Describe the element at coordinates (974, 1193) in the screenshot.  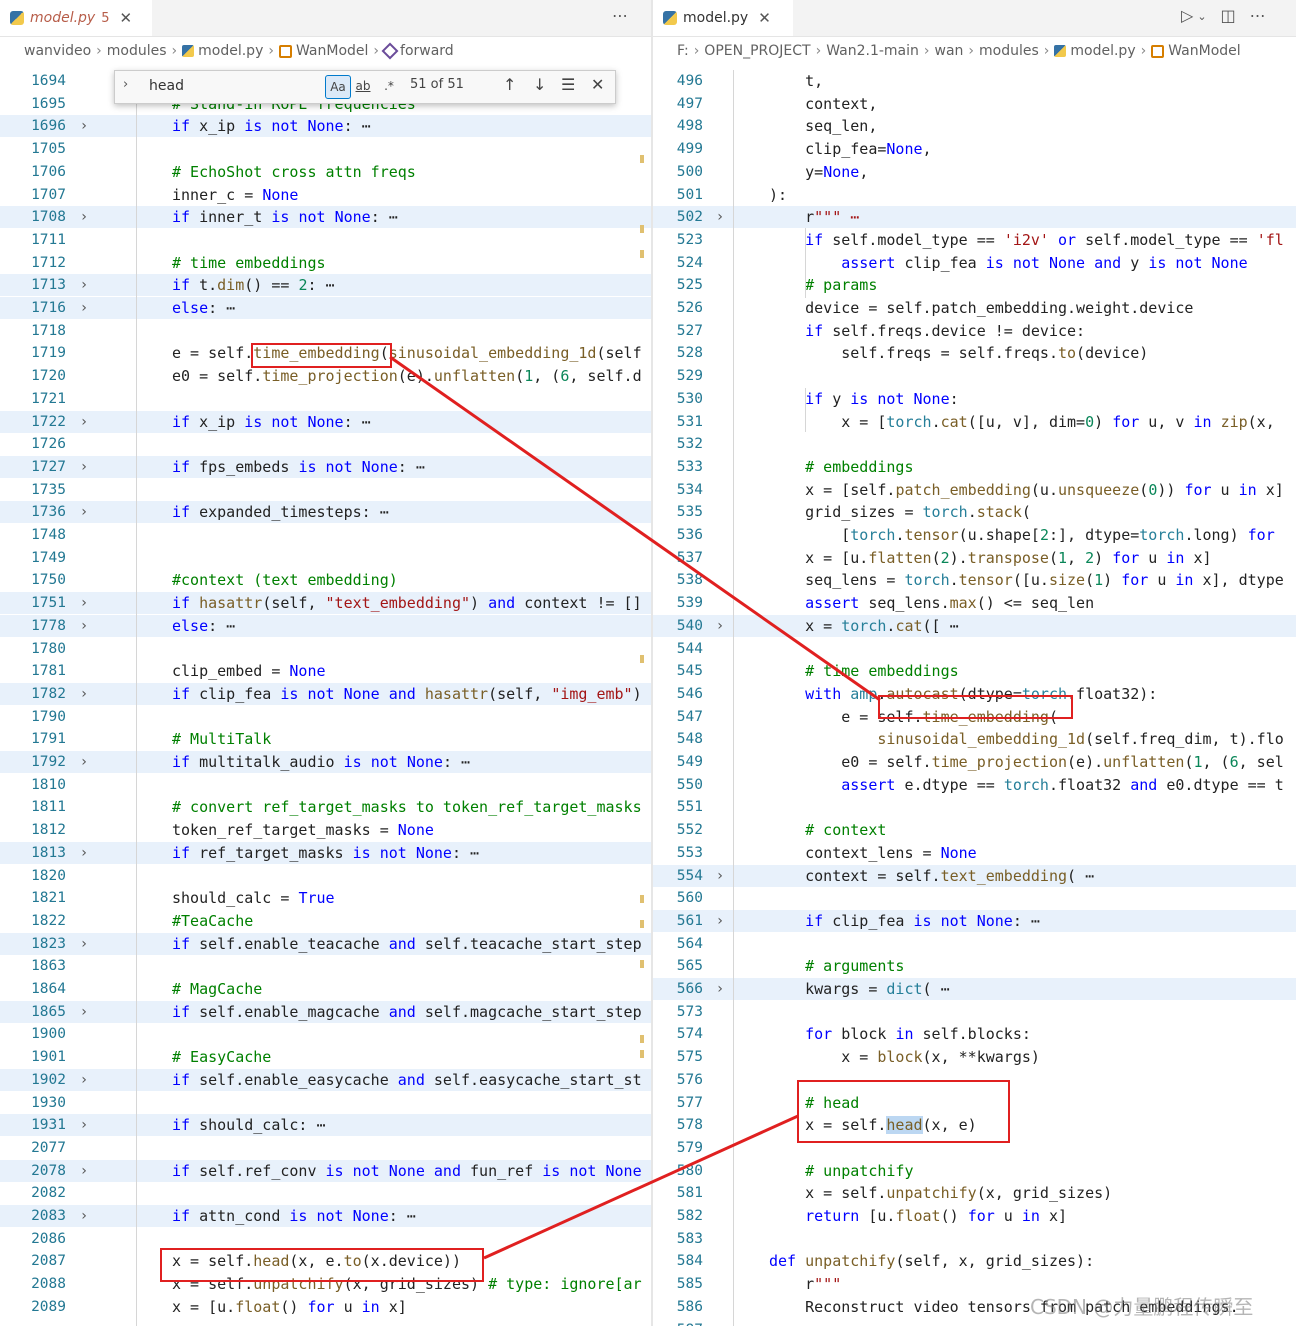
I see `code-line: 581 x = self.unpatchify(x, grid_sizes)` at that location.